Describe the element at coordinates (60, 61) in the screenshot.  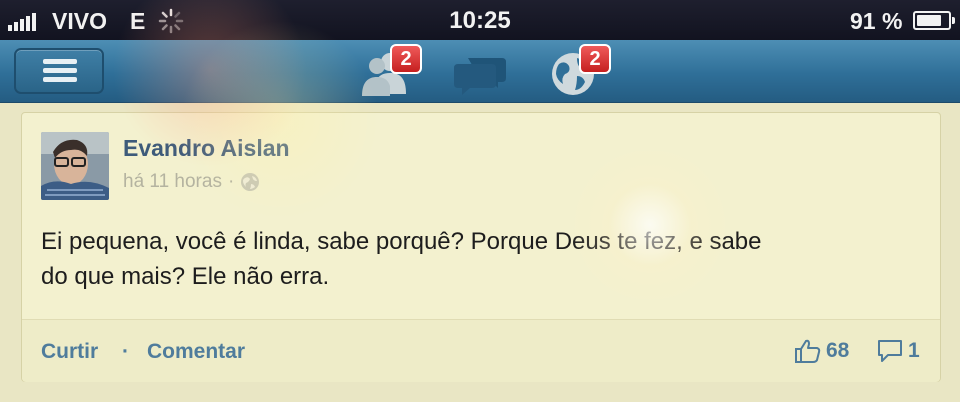
I see `menu-icon` at that location.